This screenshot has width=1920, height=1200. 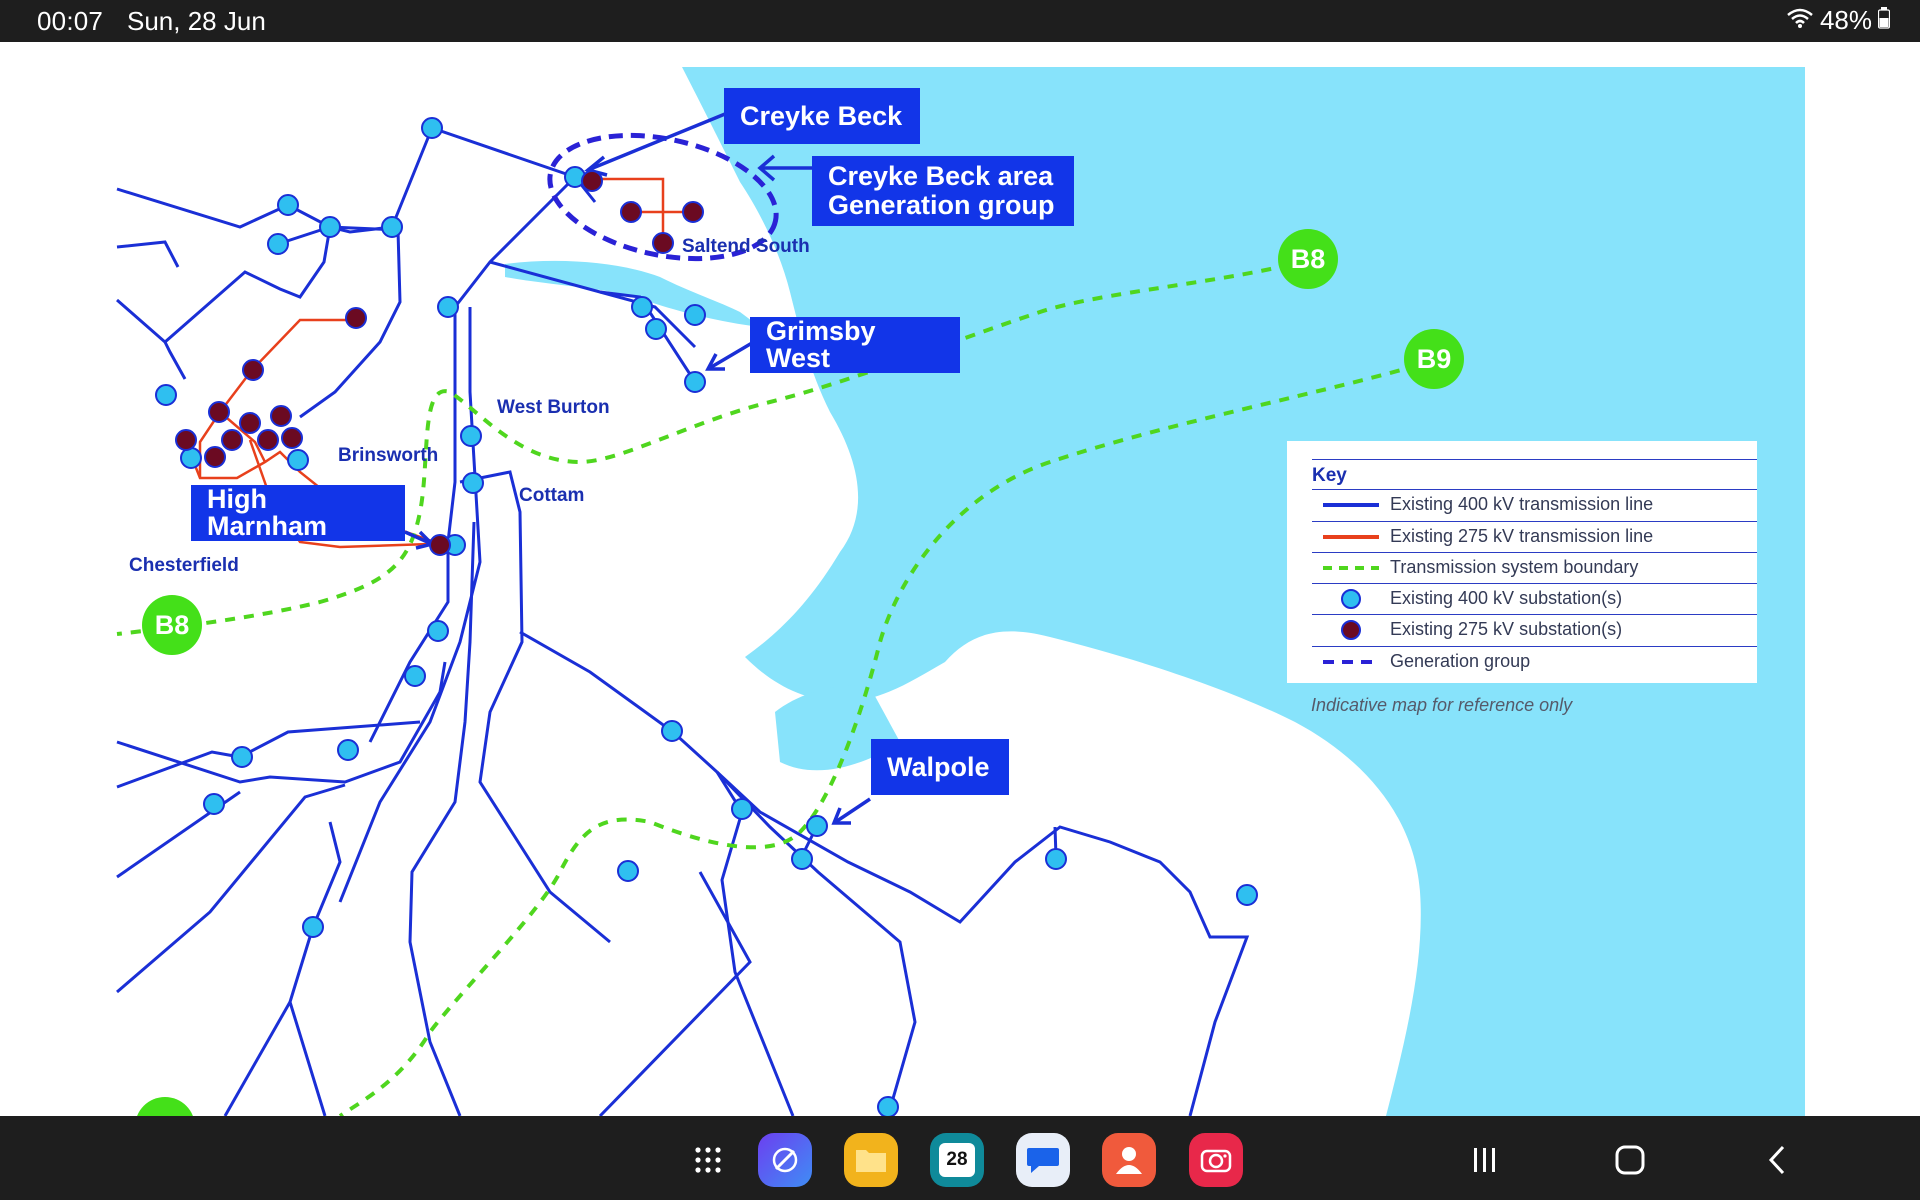 What do you see at coordinates (1351, 505) in the screenshot?
I see `line-400kv-icon` at bounding box center [1351, 505].